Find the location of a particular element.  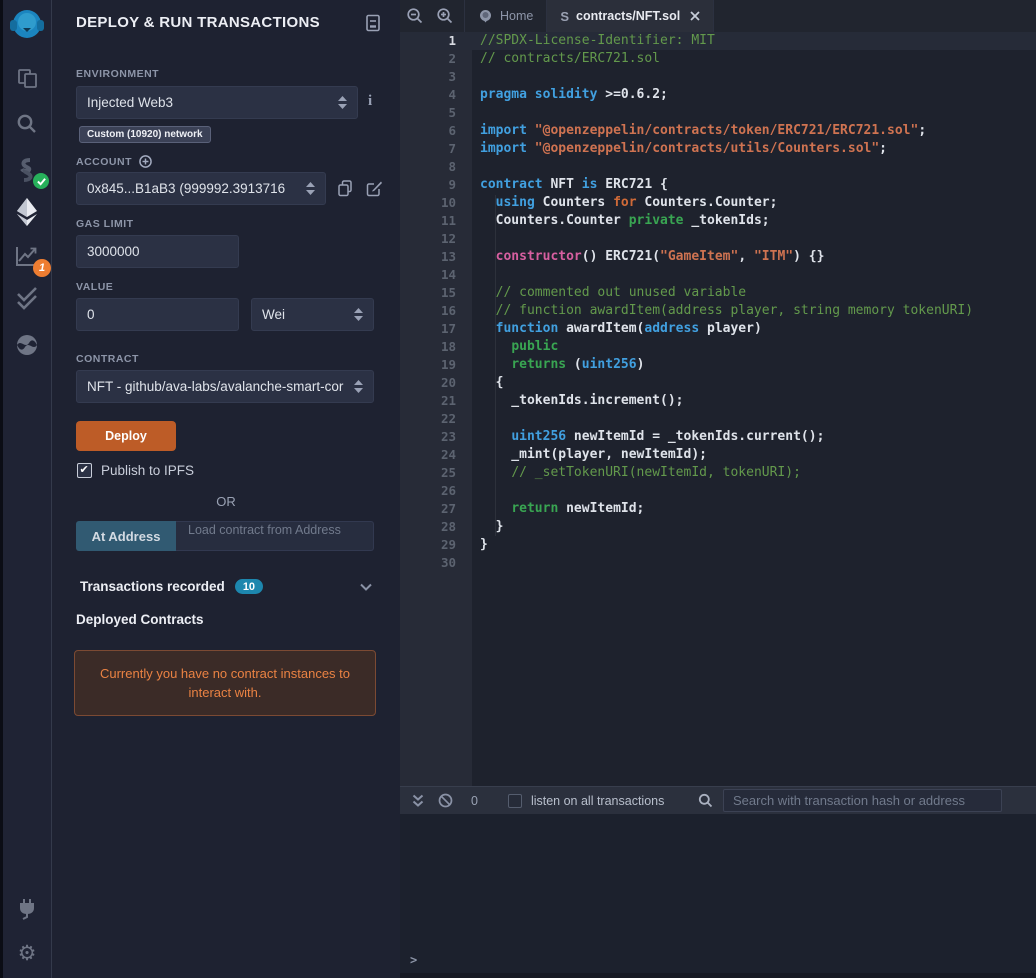

documentation-icon is located at coordinates (373, 24).